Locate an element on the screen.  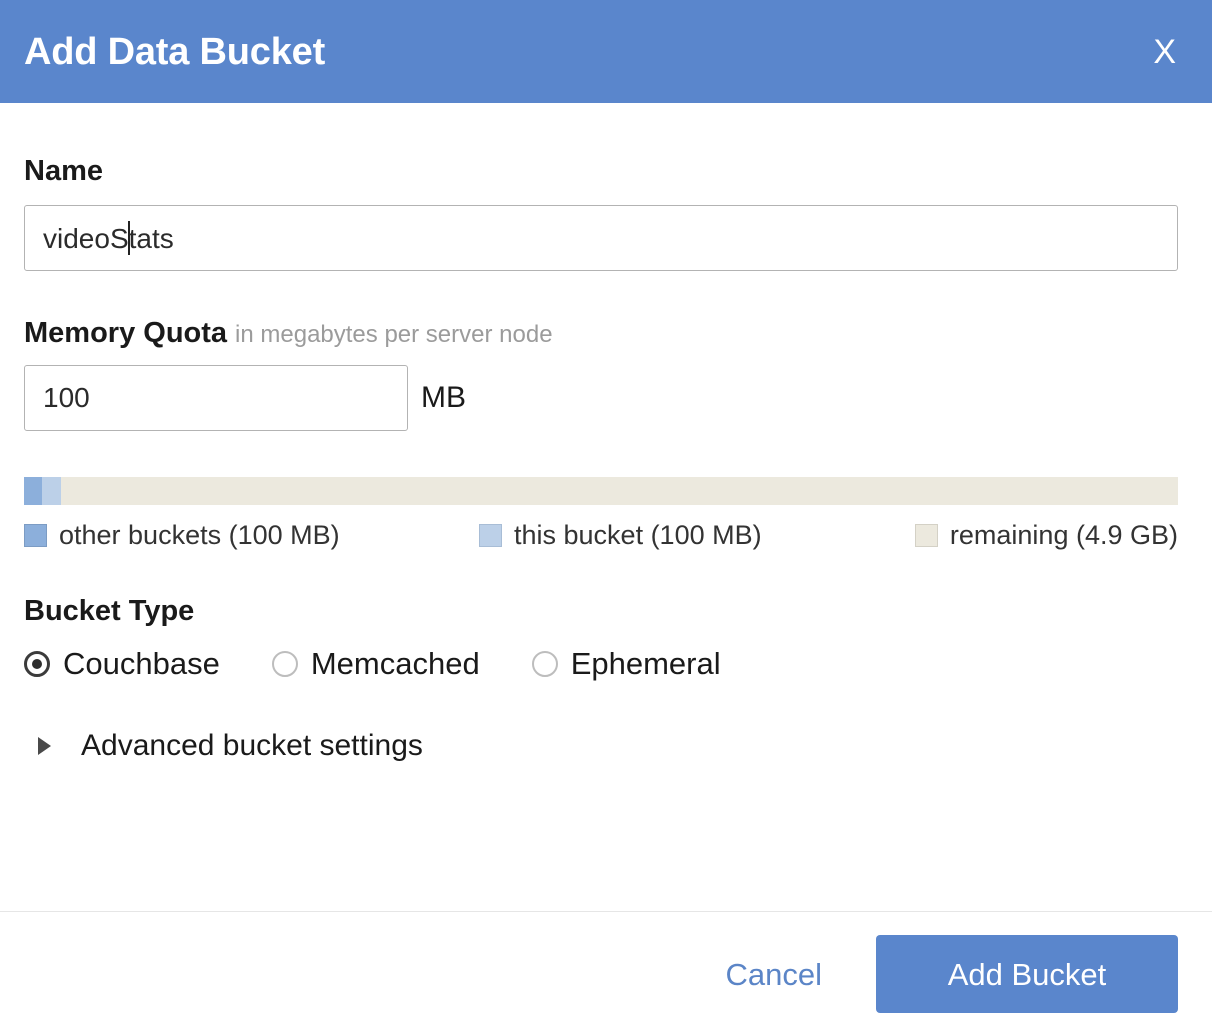
memory-quota-unit: MB is located at coordinates (443, 397).